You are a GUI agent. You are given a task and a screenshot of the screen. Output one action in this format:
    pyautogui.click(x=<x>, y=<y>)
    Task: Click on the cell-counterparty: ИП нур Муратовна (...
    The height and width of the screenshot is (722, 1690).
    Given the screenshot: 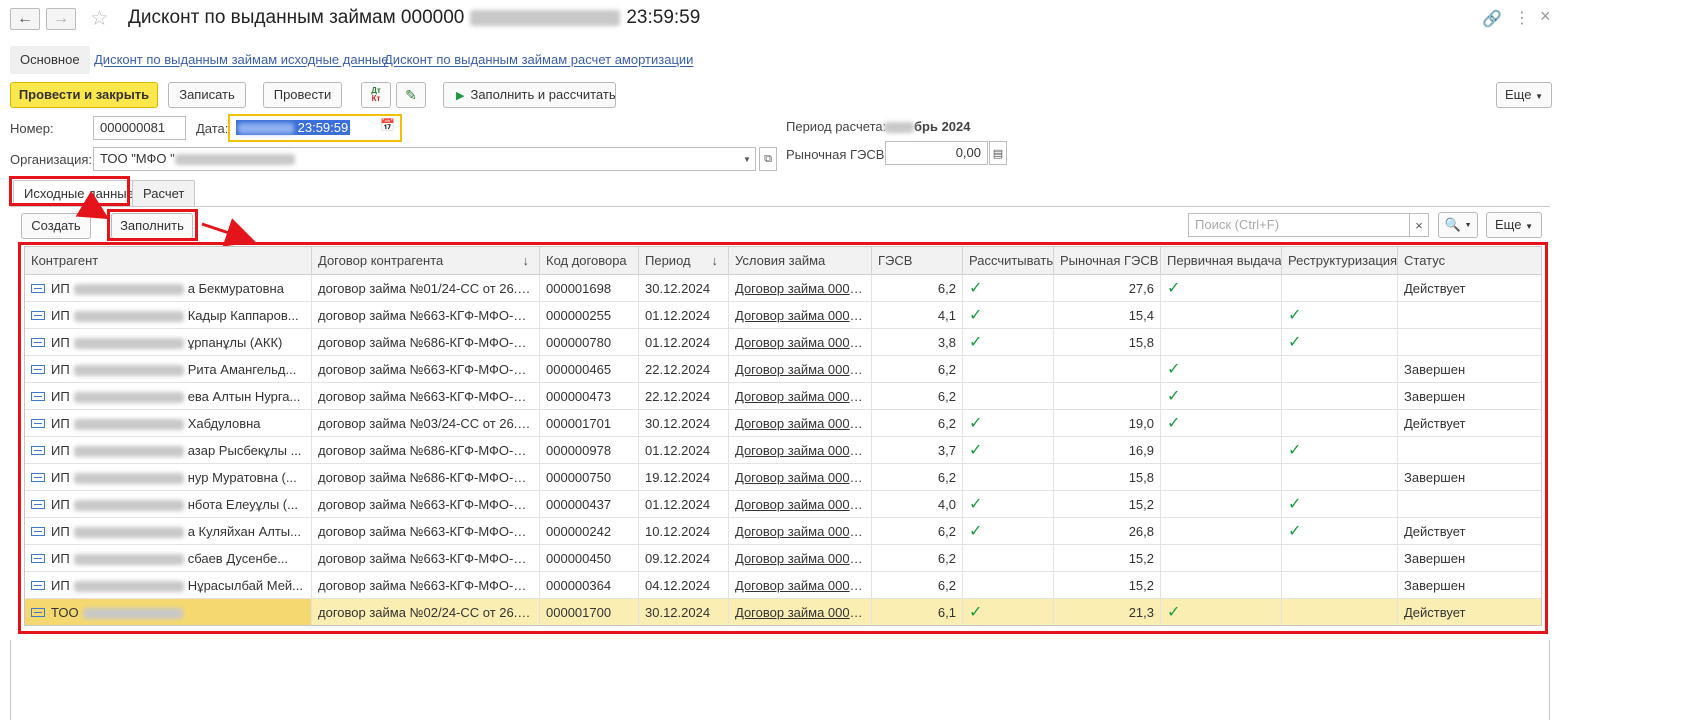 What is the action you would take?
    pyautogui.click(x=168, y=477)
    